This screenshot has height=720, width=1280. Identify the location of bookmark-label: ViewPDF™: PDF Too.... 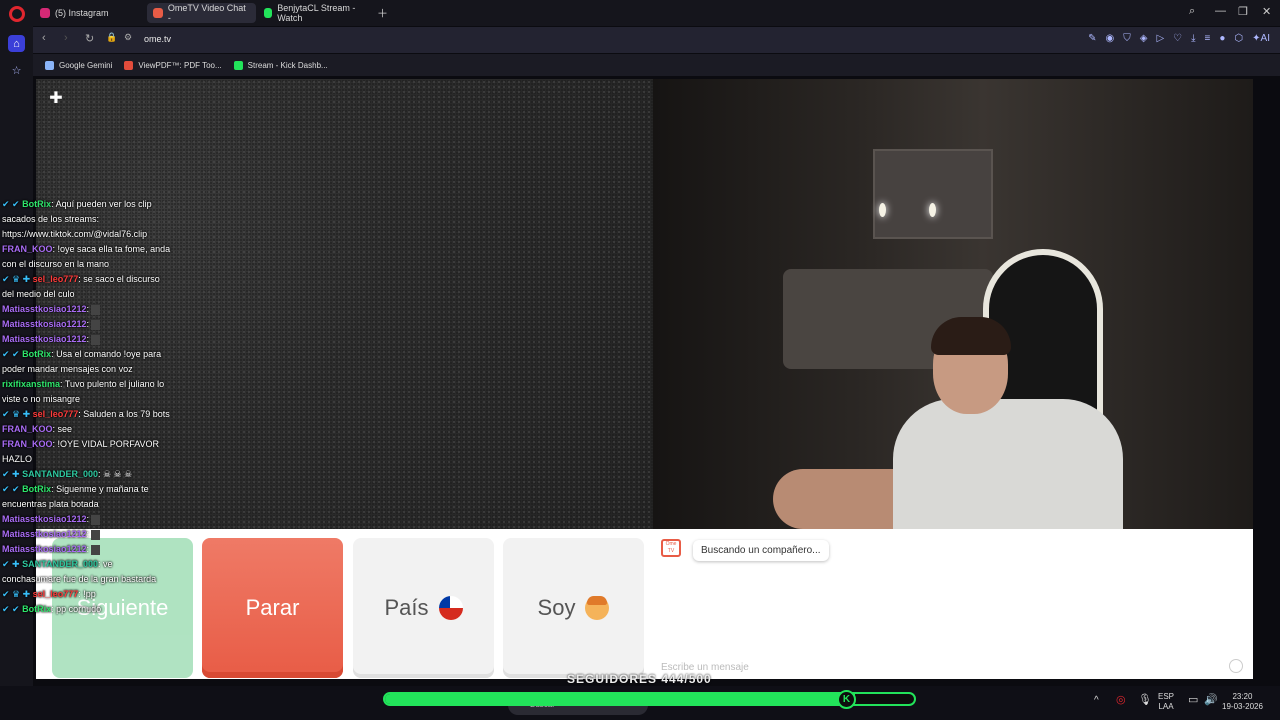
(180, 65).